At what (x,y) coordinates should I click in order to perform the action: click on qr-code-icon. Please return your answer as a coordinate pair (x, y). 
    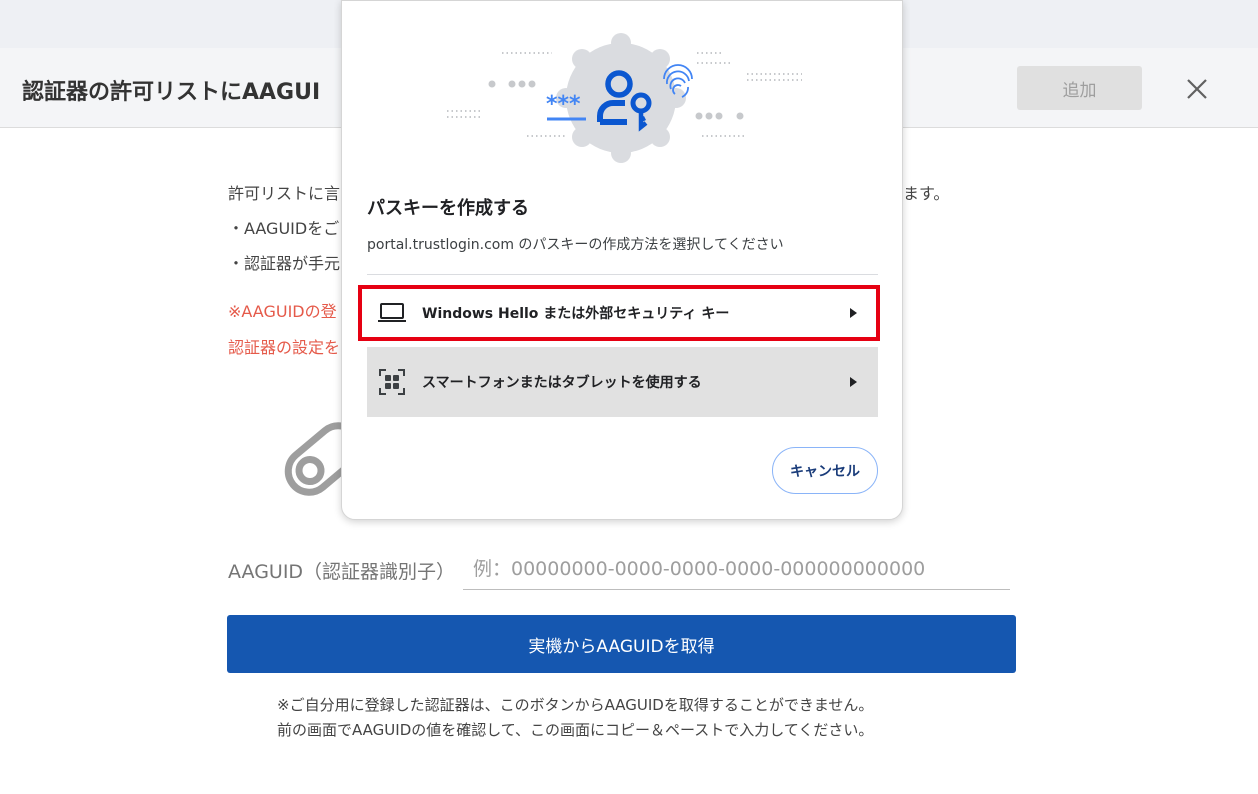
    Looking at the image, I should click on (392, 382).